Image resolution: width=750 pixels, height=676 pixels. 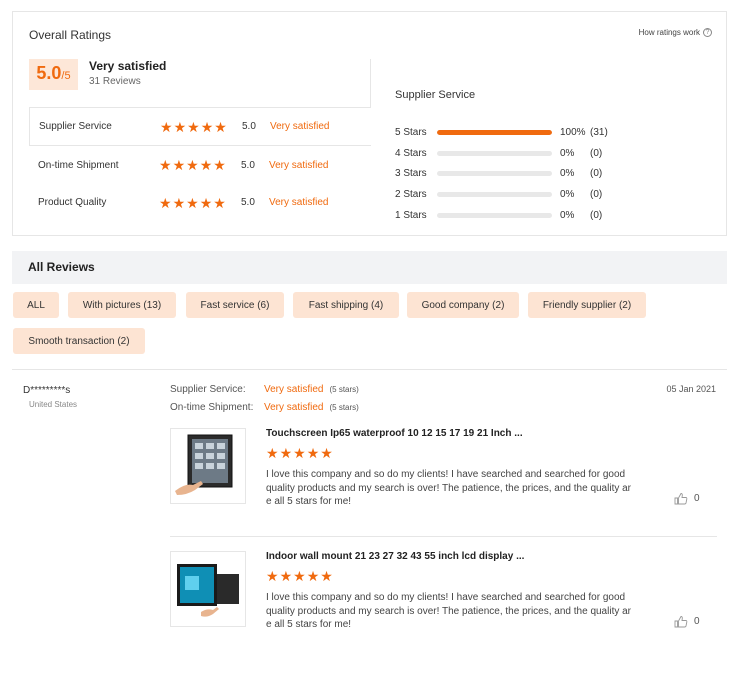 I want to click on distribution-row-3: 3 Stars 0% (0), so click(x=525, y=173).